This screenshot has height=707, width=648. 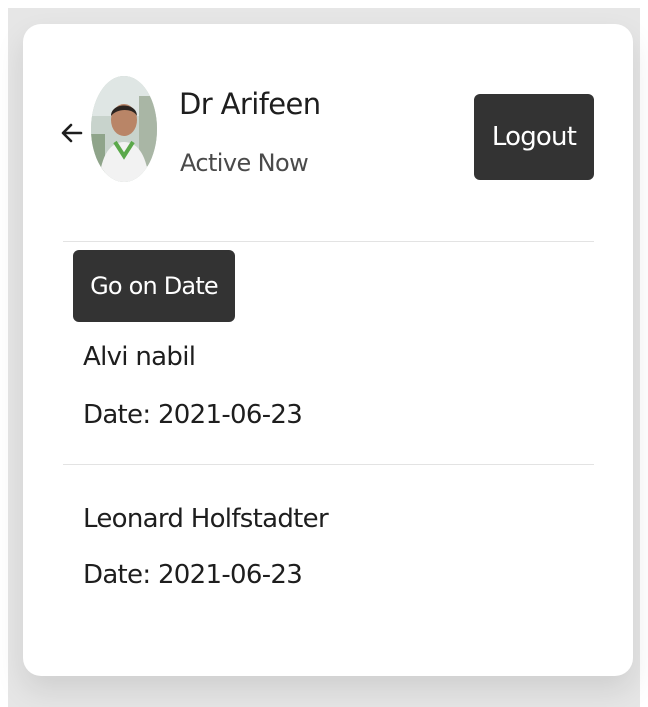 I want to click on go-on-date-button: Go on Date, so click(x=154, y=286).